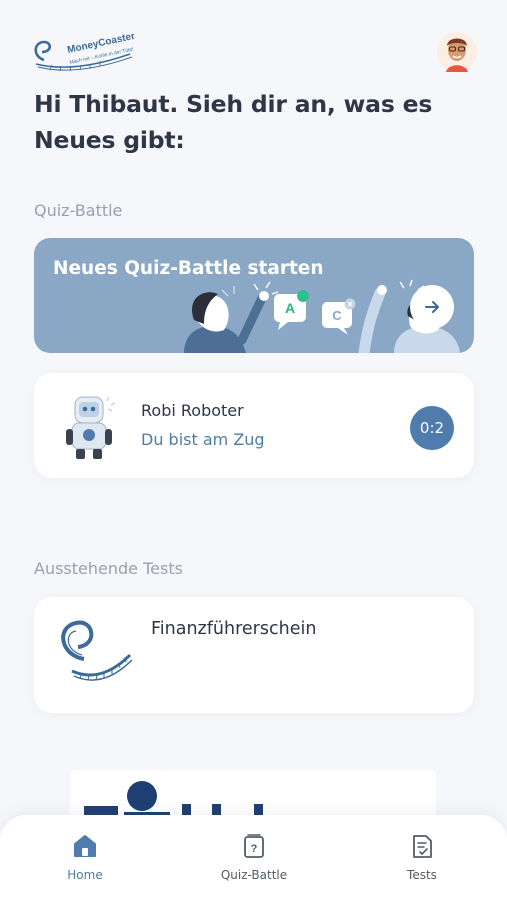 The height and width of the screenshot is (900, 507). Describe the element at coordinates (254, 425) in the screenshot. I see `quiz-battle-card: Robi Roboter Du bist am Zug 0:2` at that location.